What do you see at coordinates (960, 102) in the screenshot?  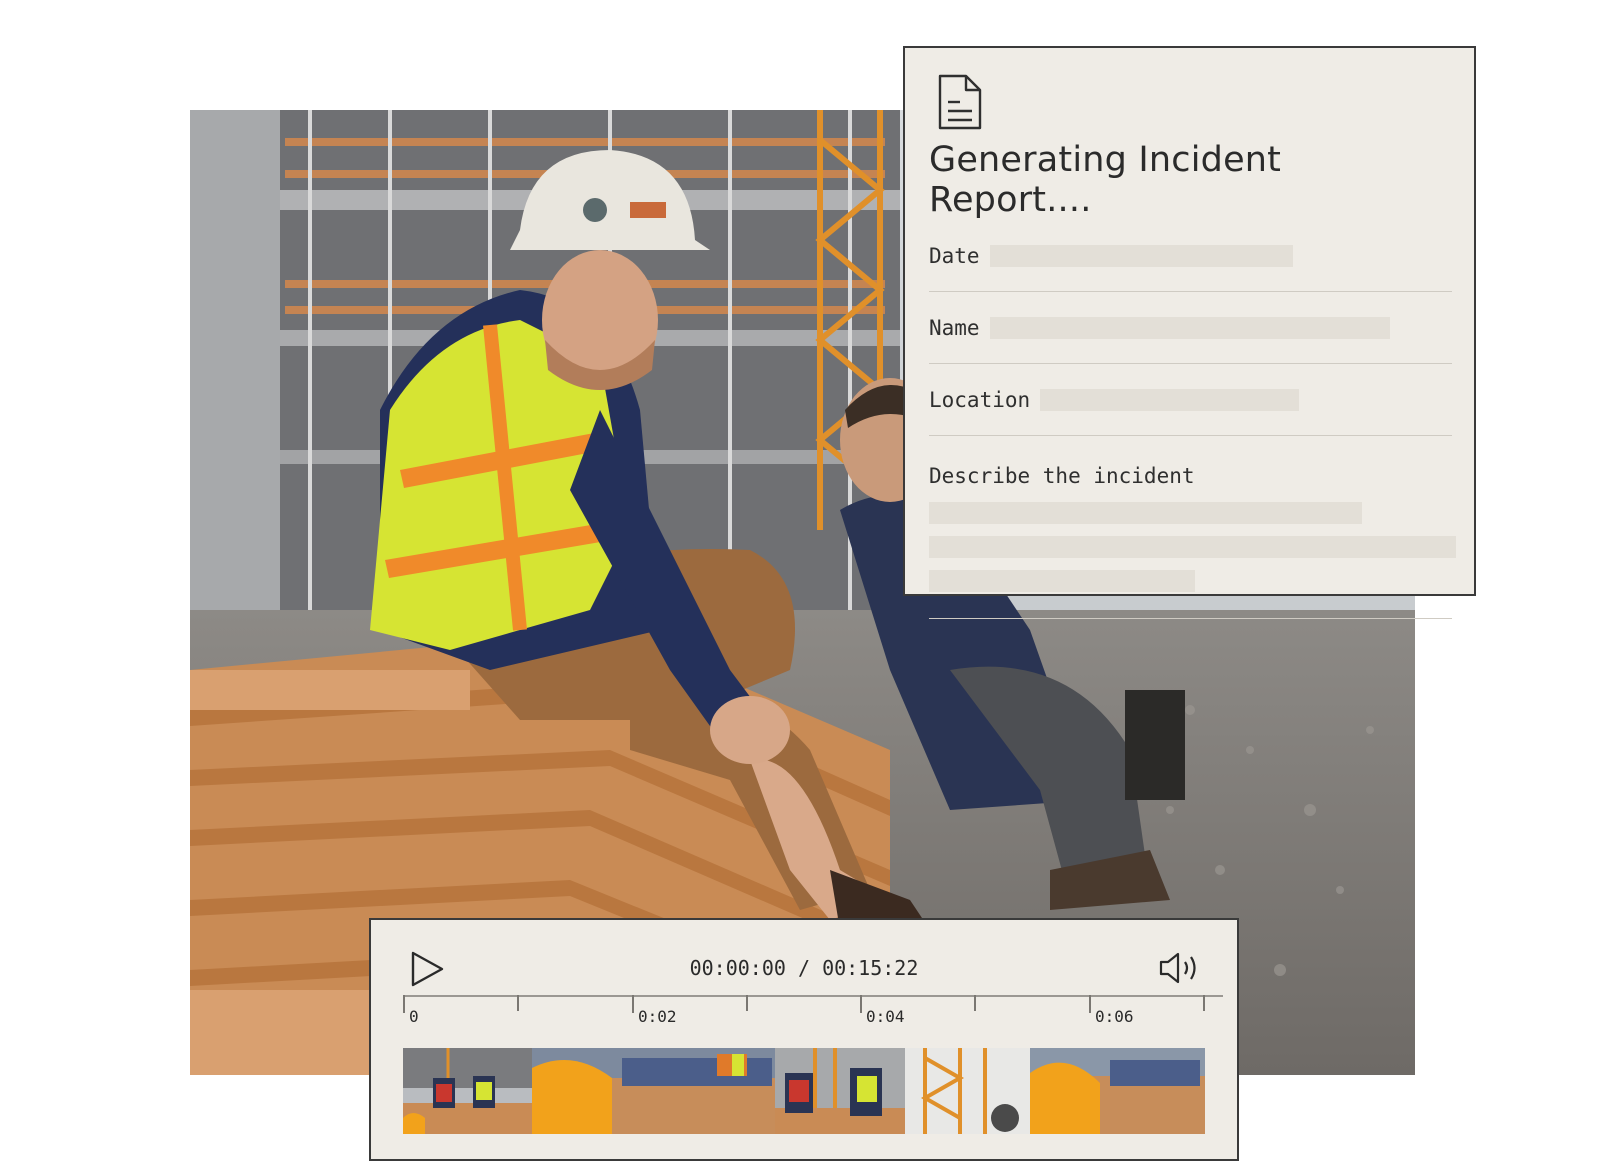 I see `document-icon` at bounding box center [960, 102].